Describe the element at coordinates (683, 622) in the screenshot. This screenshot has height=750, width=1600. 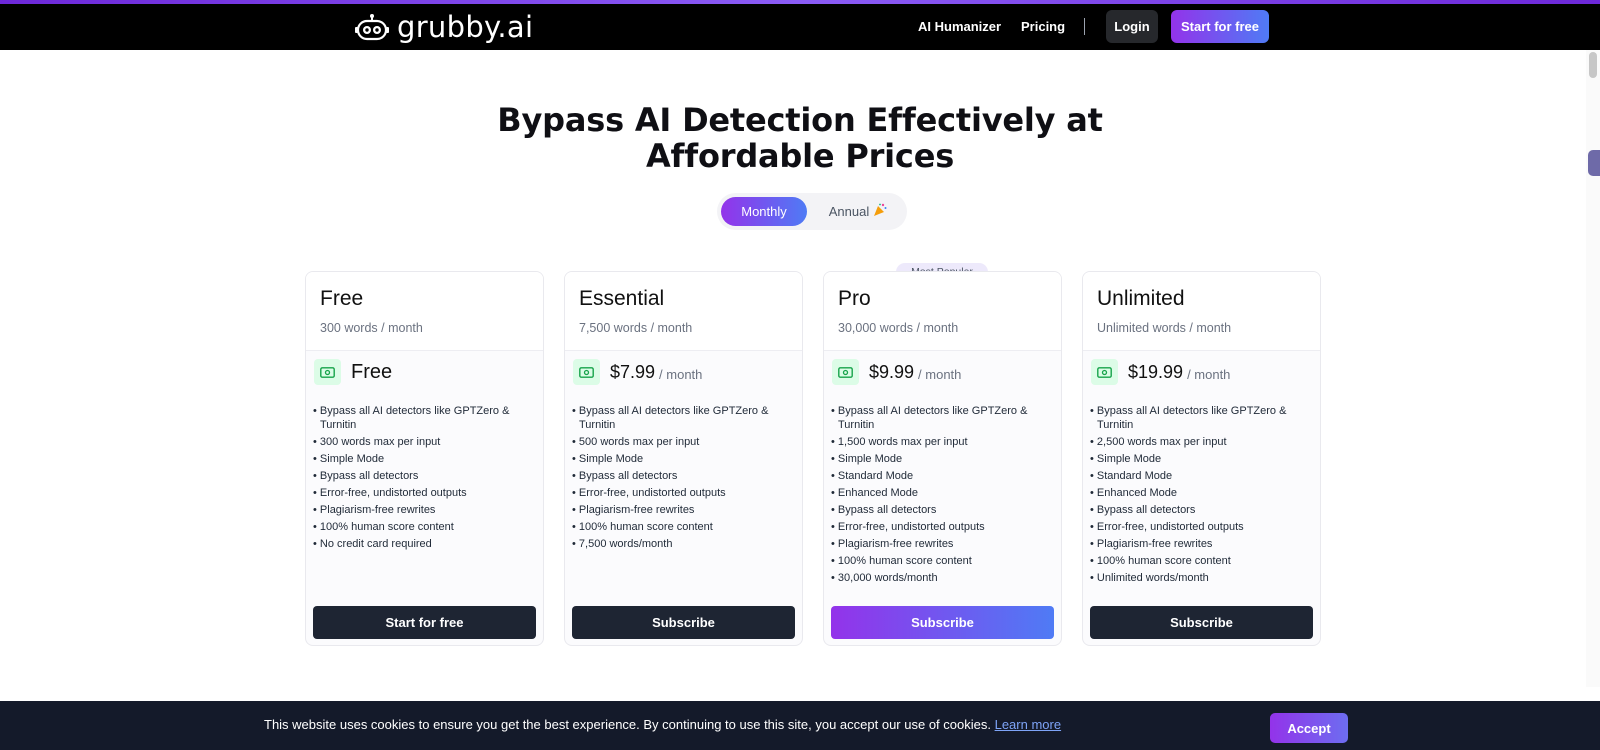
I see `subscribe-essential-button: Subscribe` at that location.